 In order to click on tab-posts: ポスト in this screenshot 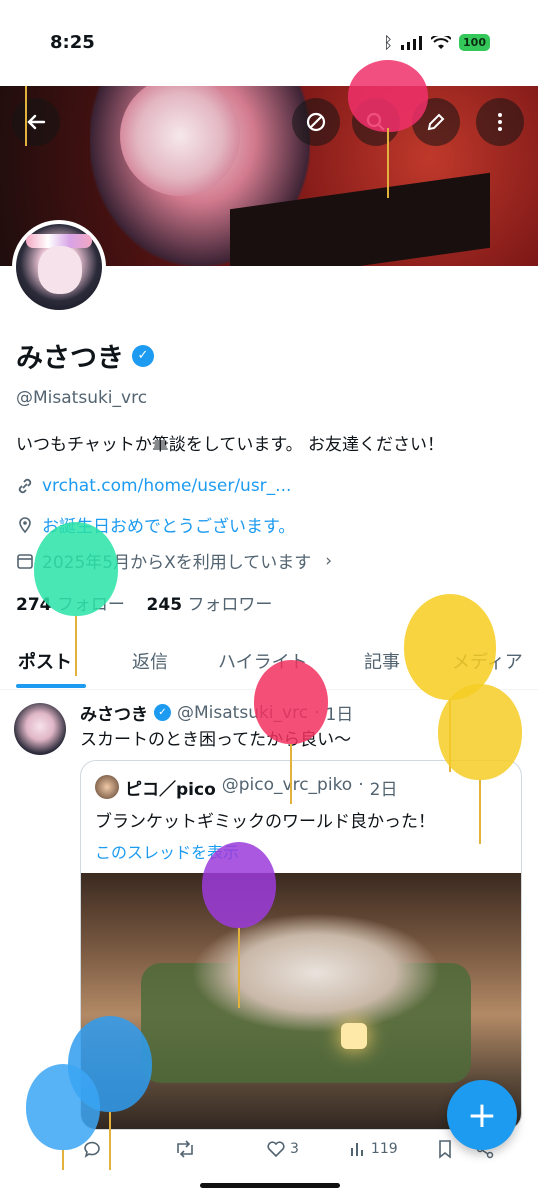, I will do `click(45, 661)`.